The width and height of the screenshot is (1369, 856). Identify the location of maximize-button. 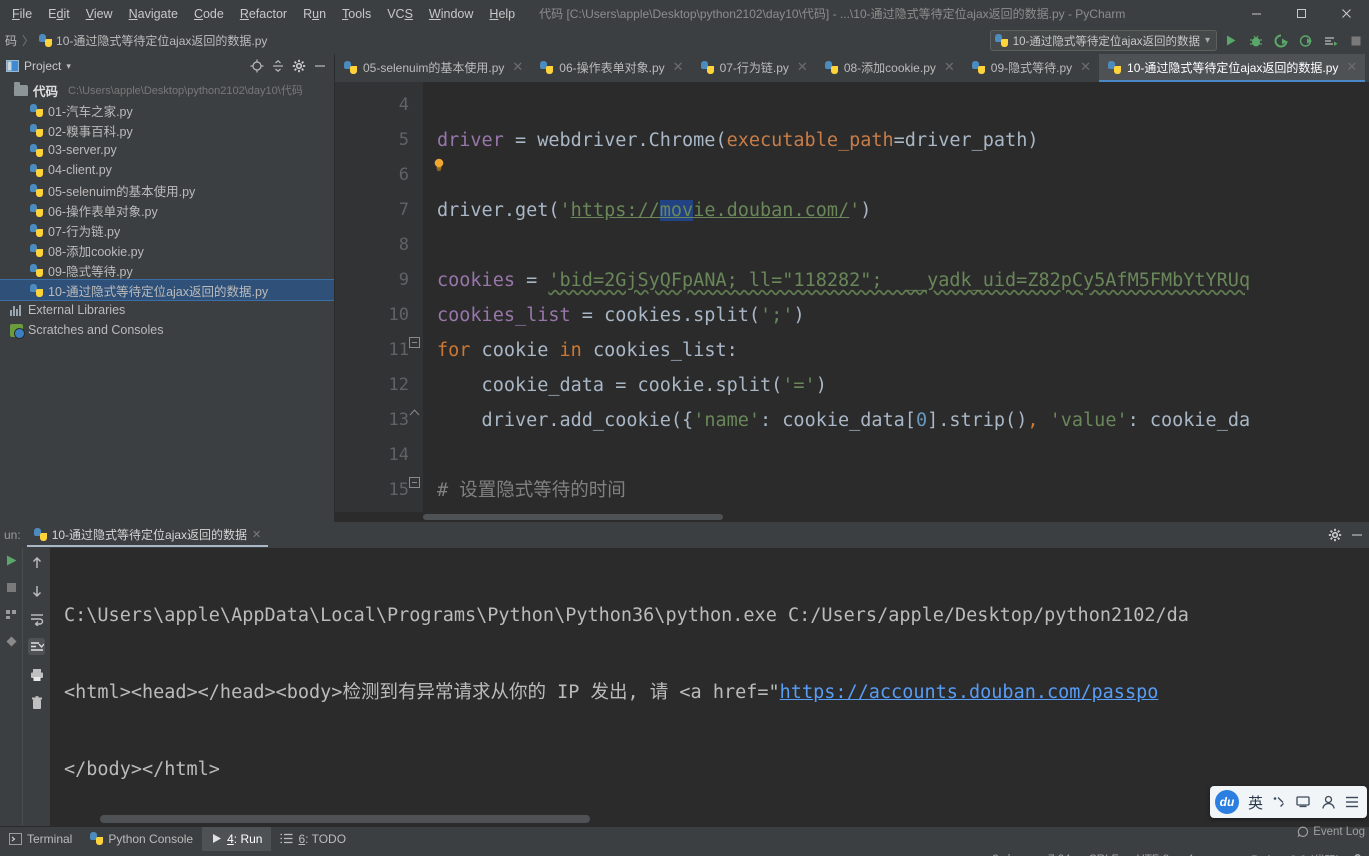
(1301, 13).